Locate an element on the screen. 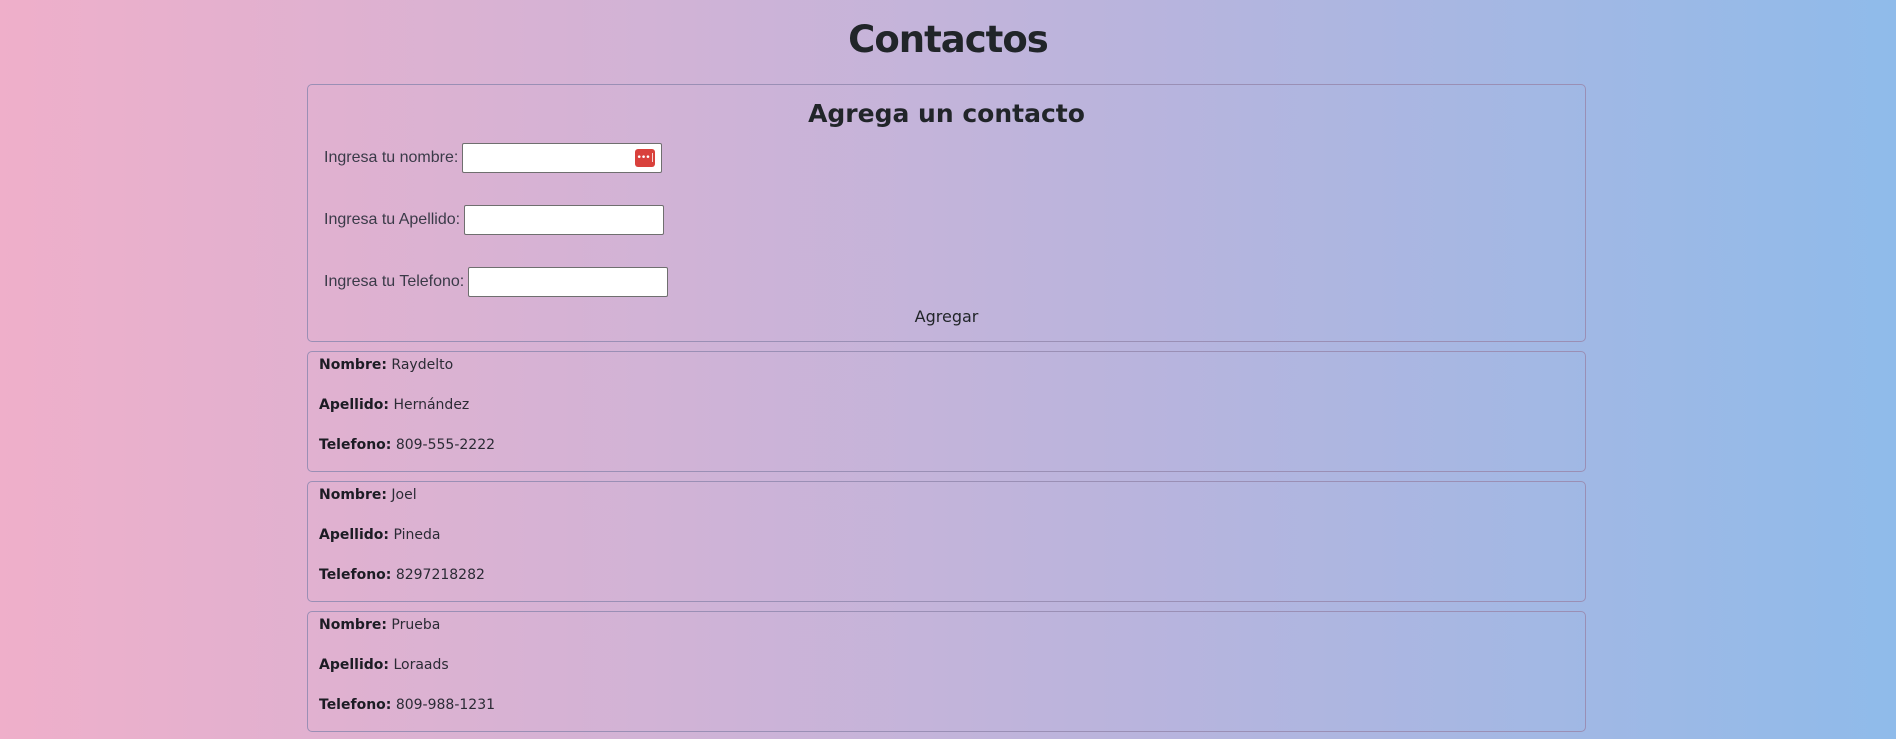 The height and width of the screenshot is (739, 1896). contact-telefono: Telefono: 809-988-1231 is located at coordinates (407, 705).